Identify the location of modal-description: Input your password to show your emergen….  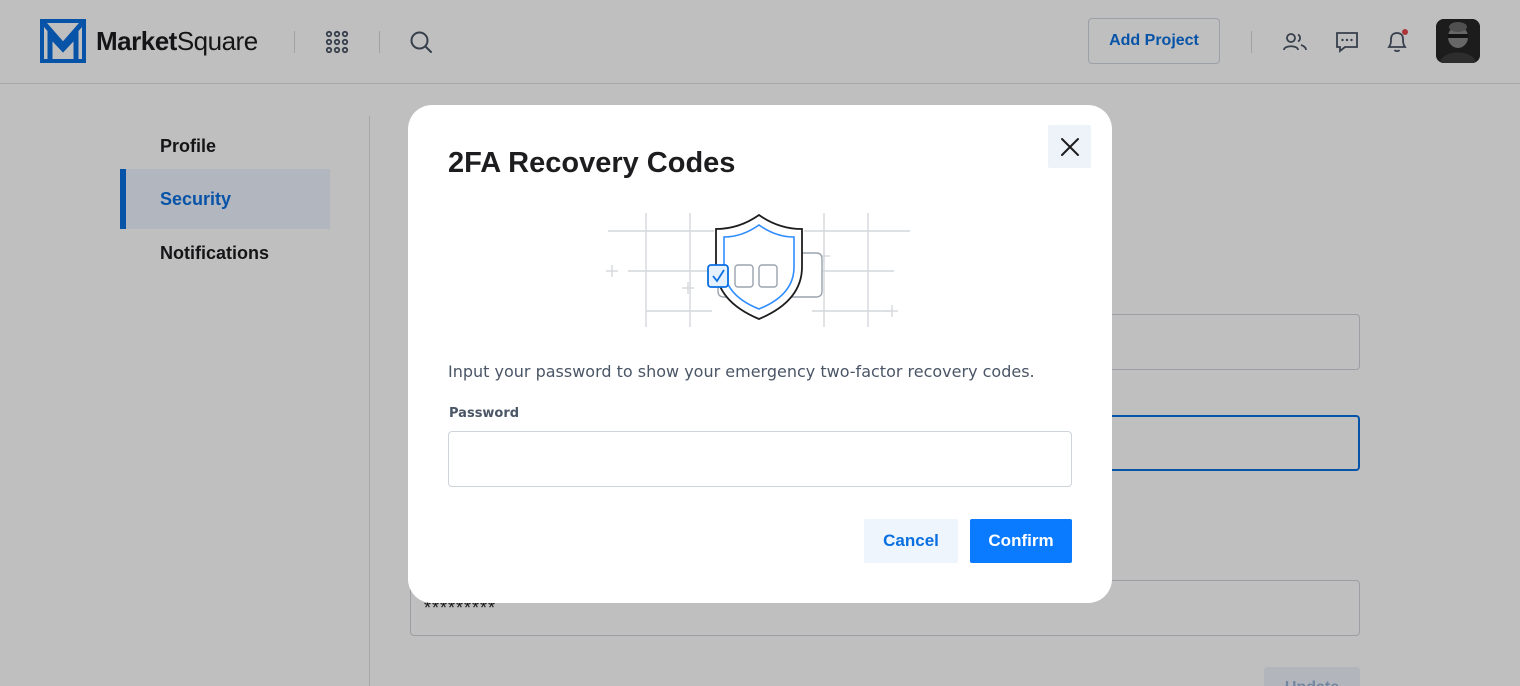
(741, 371).